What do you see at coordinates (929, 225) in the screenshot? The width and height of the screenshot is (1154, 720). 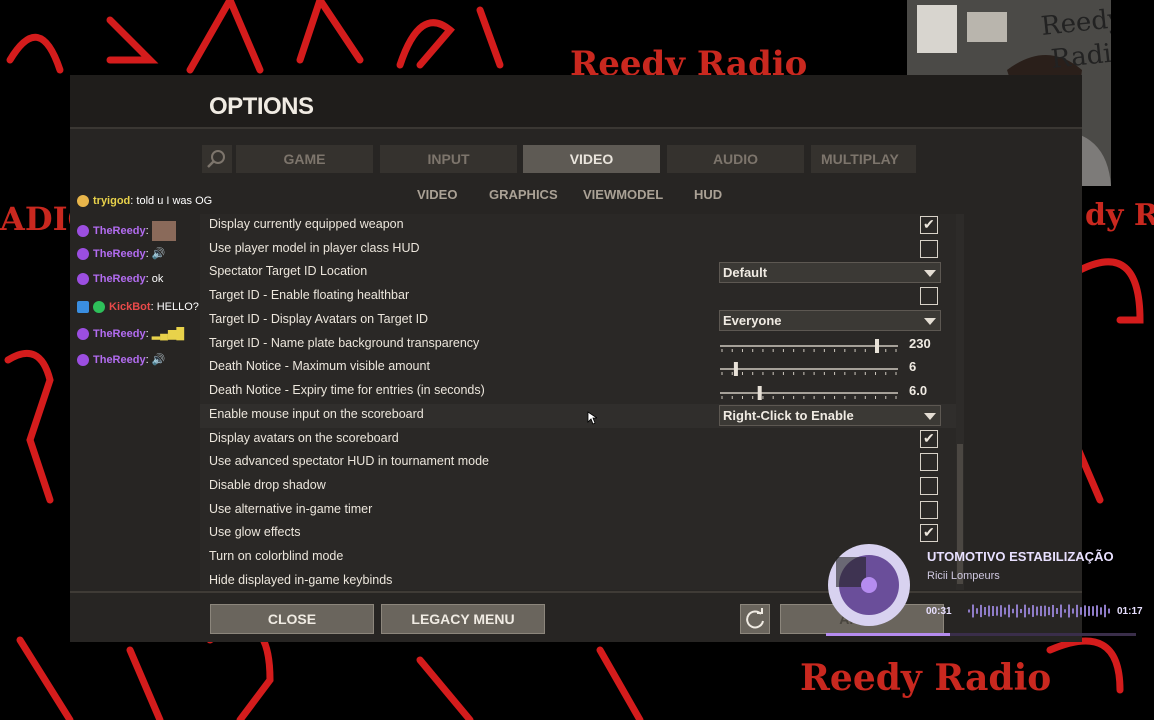 I see `checkbox-equipped-weapon` at bounding box center [929, 225].